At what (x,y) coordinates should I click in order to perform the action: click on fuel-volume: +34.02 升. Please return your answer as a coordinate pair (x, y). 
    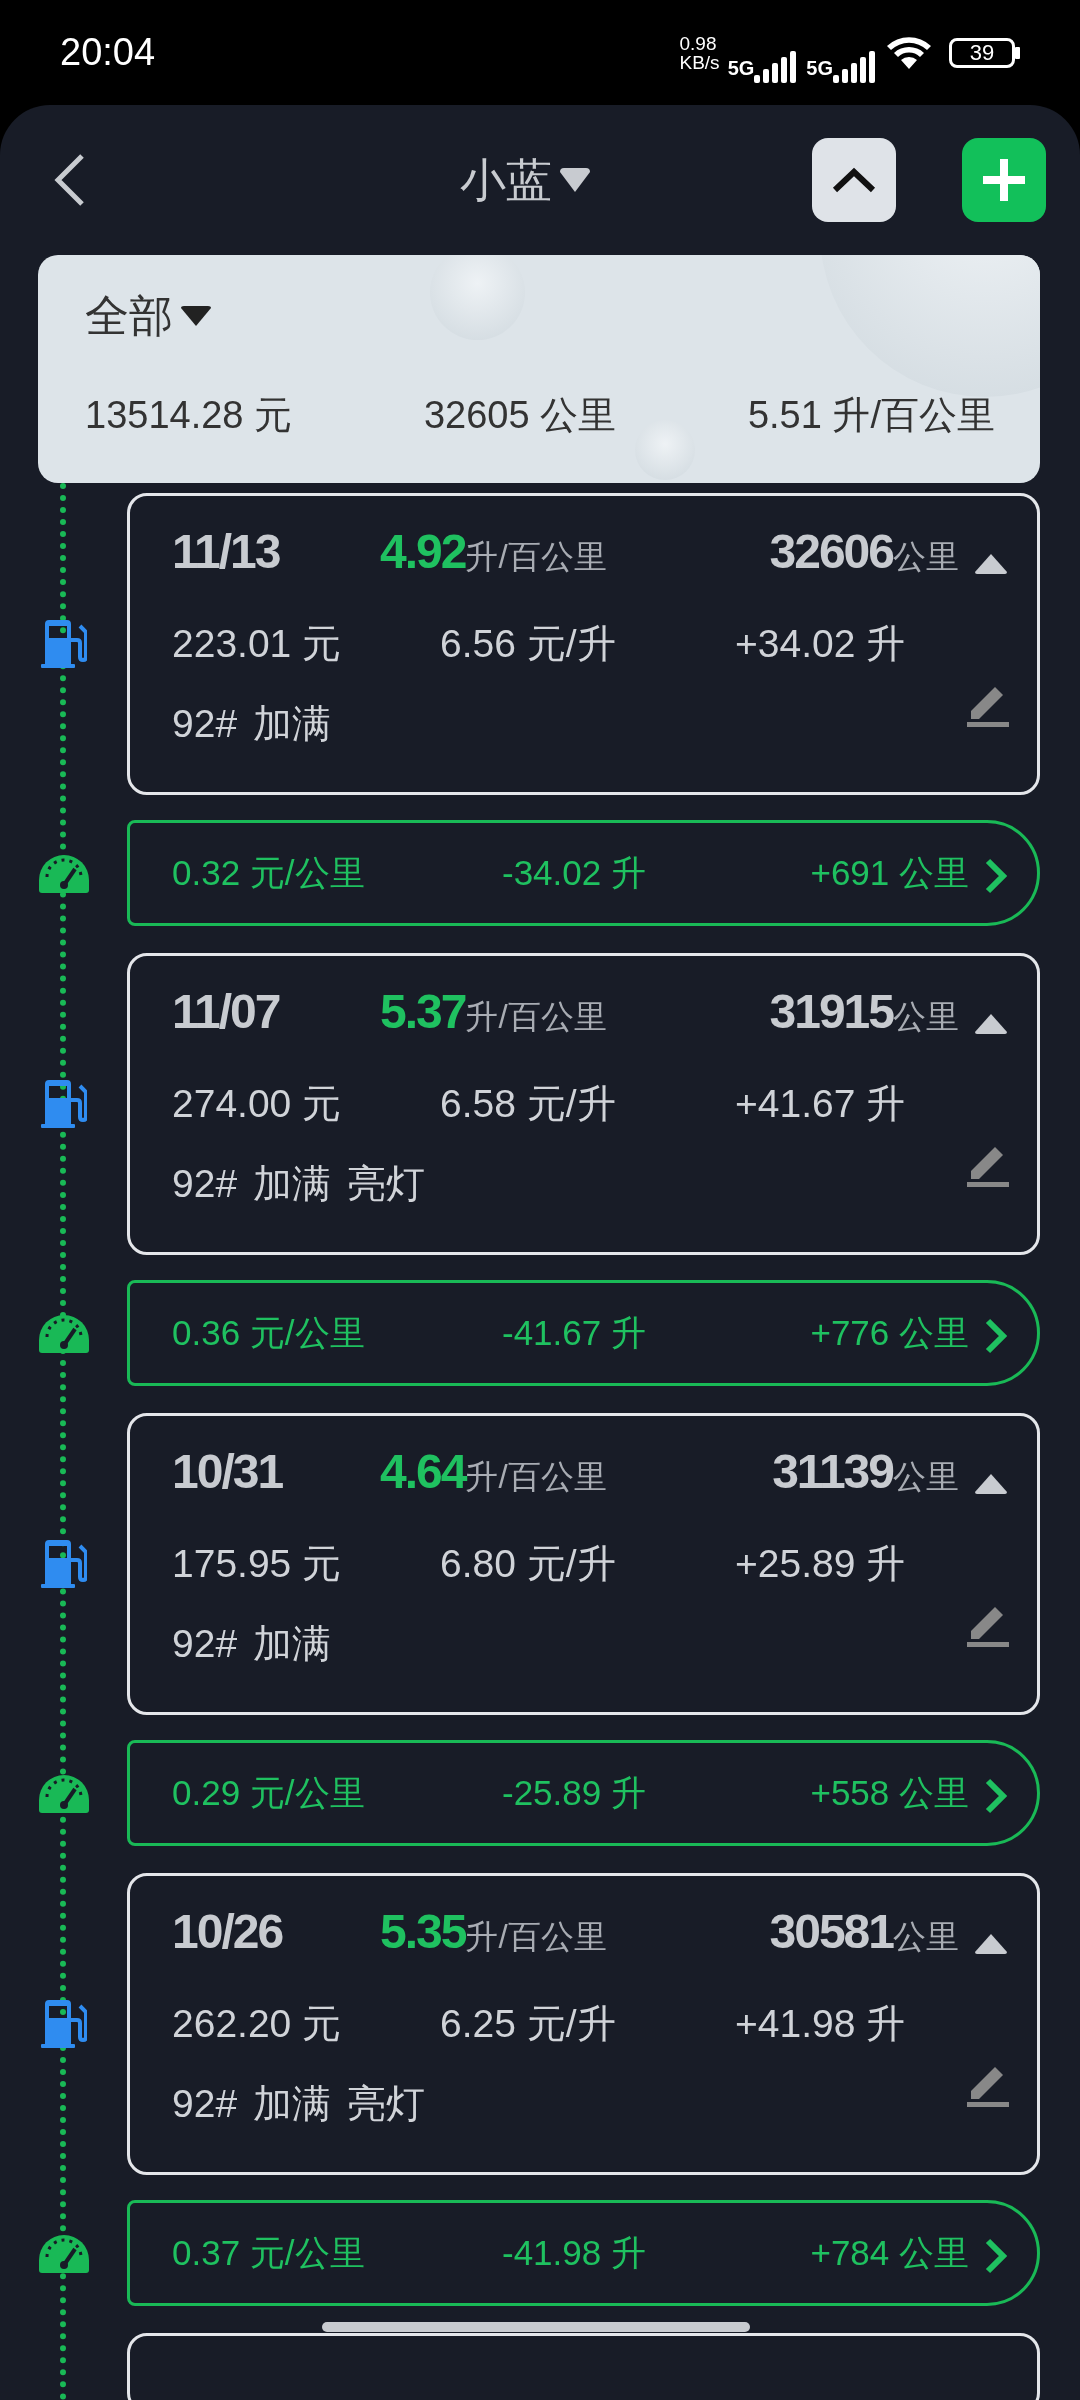
    Looking at the image, I should click on (820, 643).